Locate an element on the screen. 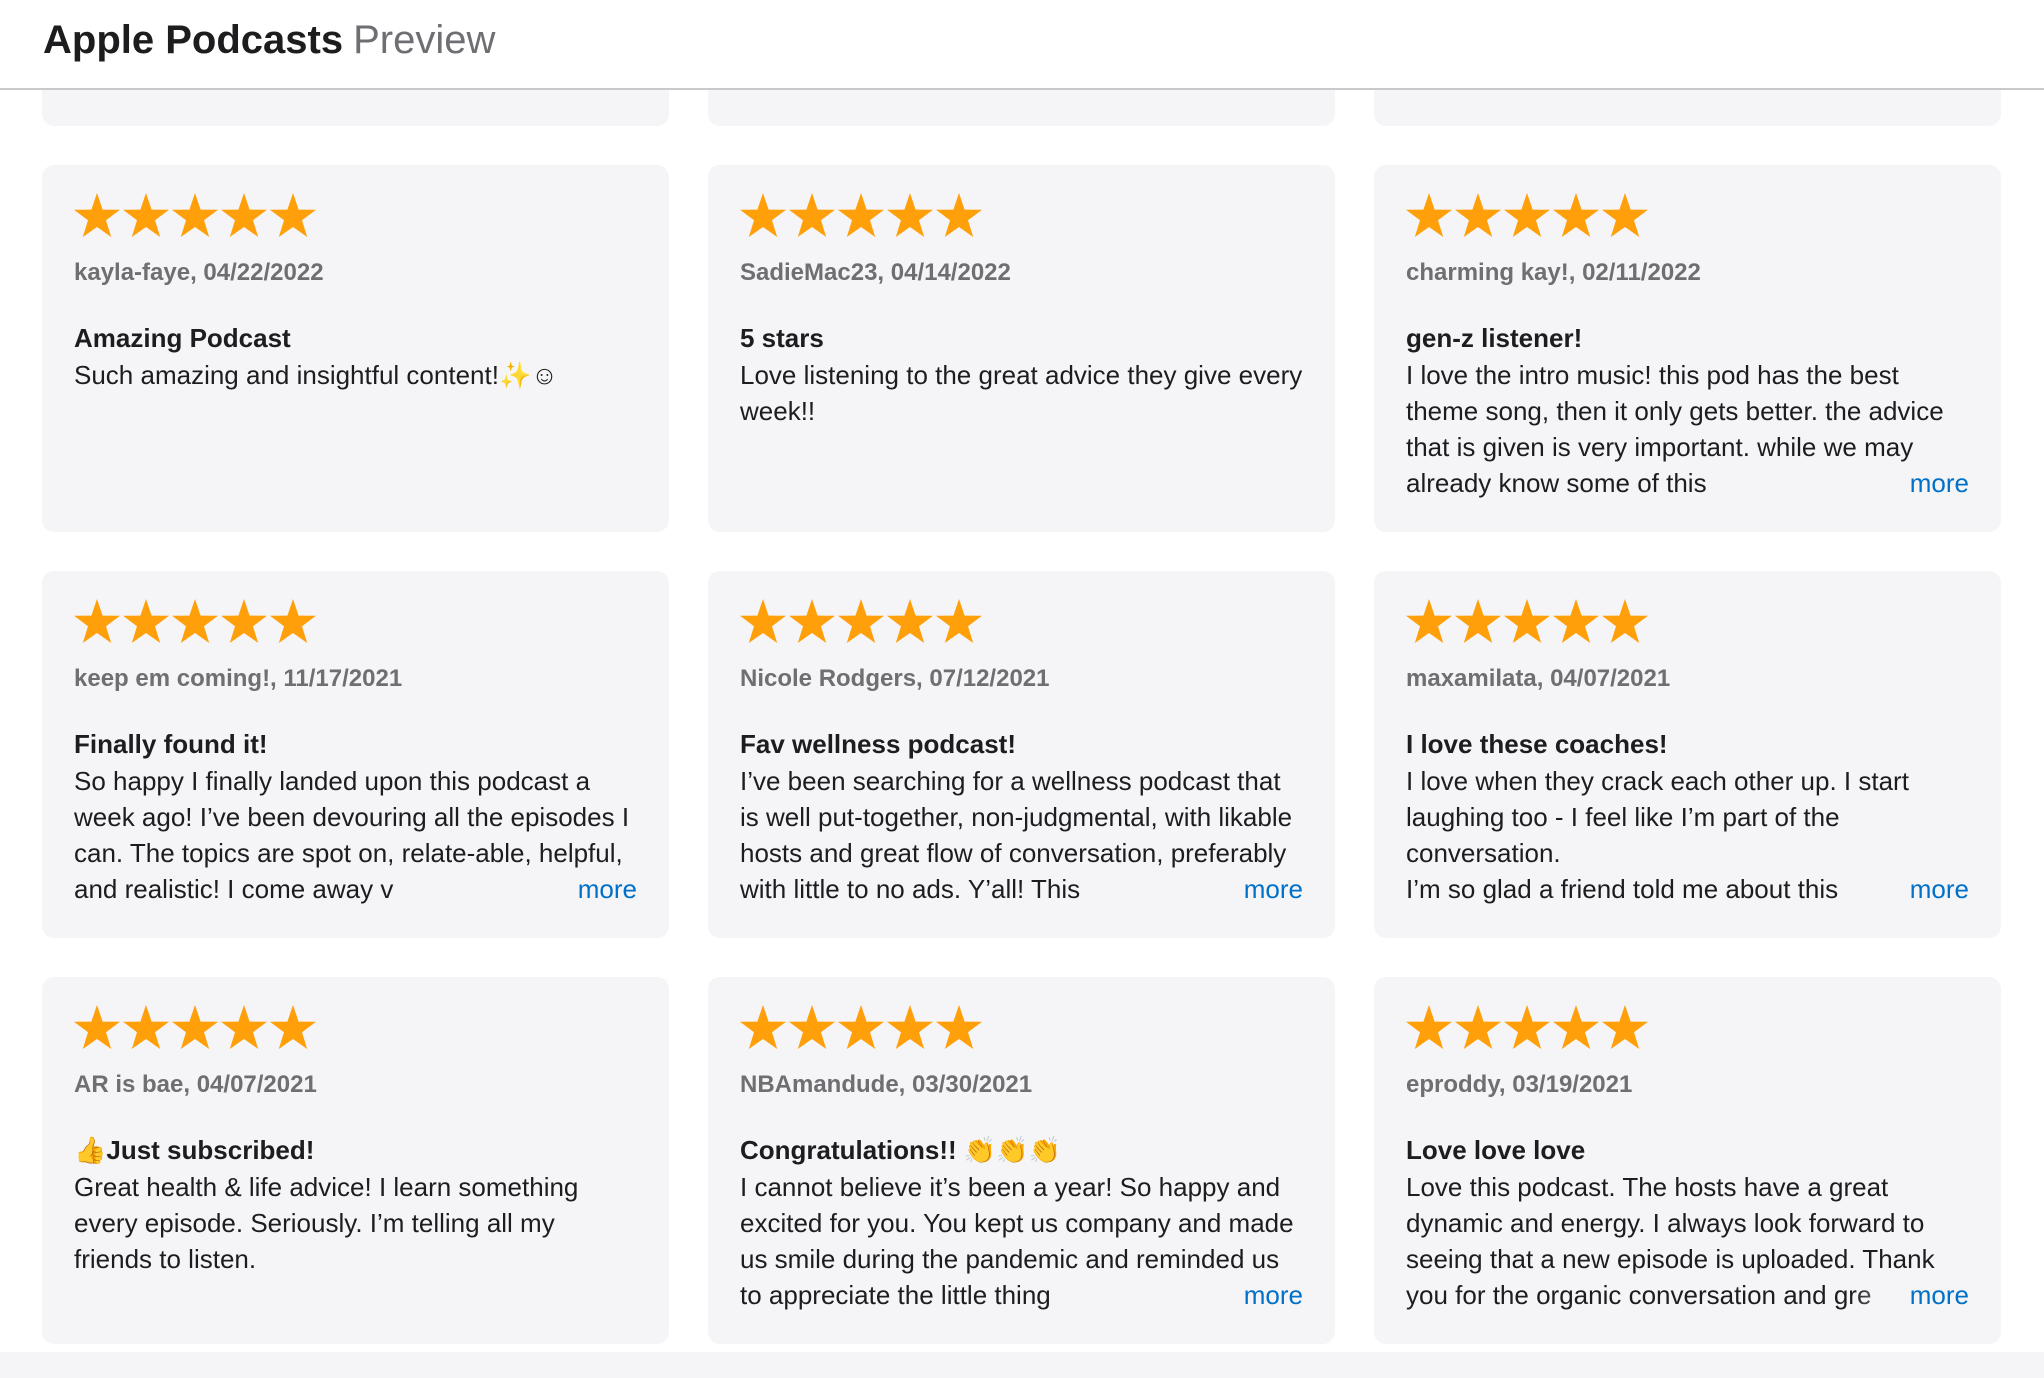 This screenshot has height=1378, width=2044. brand-sub: Preview is located at coordinates (424, 40).